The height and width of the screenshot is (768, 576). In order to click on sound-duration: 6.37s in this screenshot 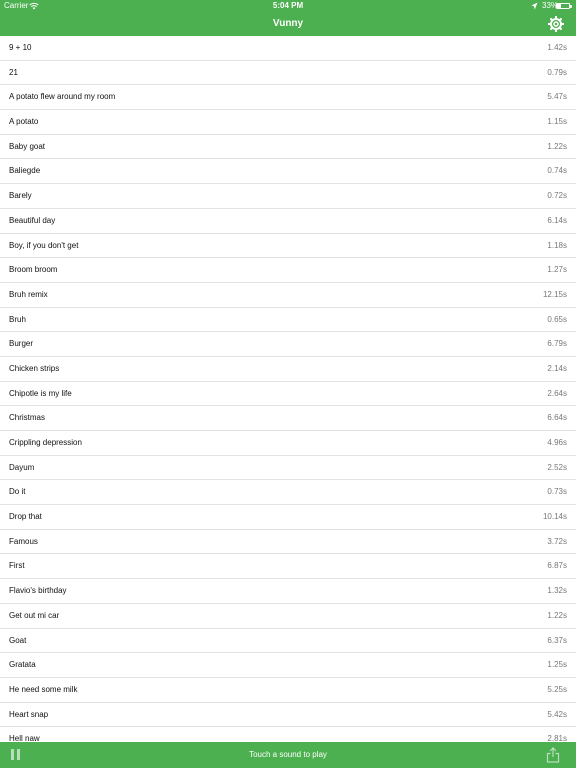, I will do `click(557, 640)`.